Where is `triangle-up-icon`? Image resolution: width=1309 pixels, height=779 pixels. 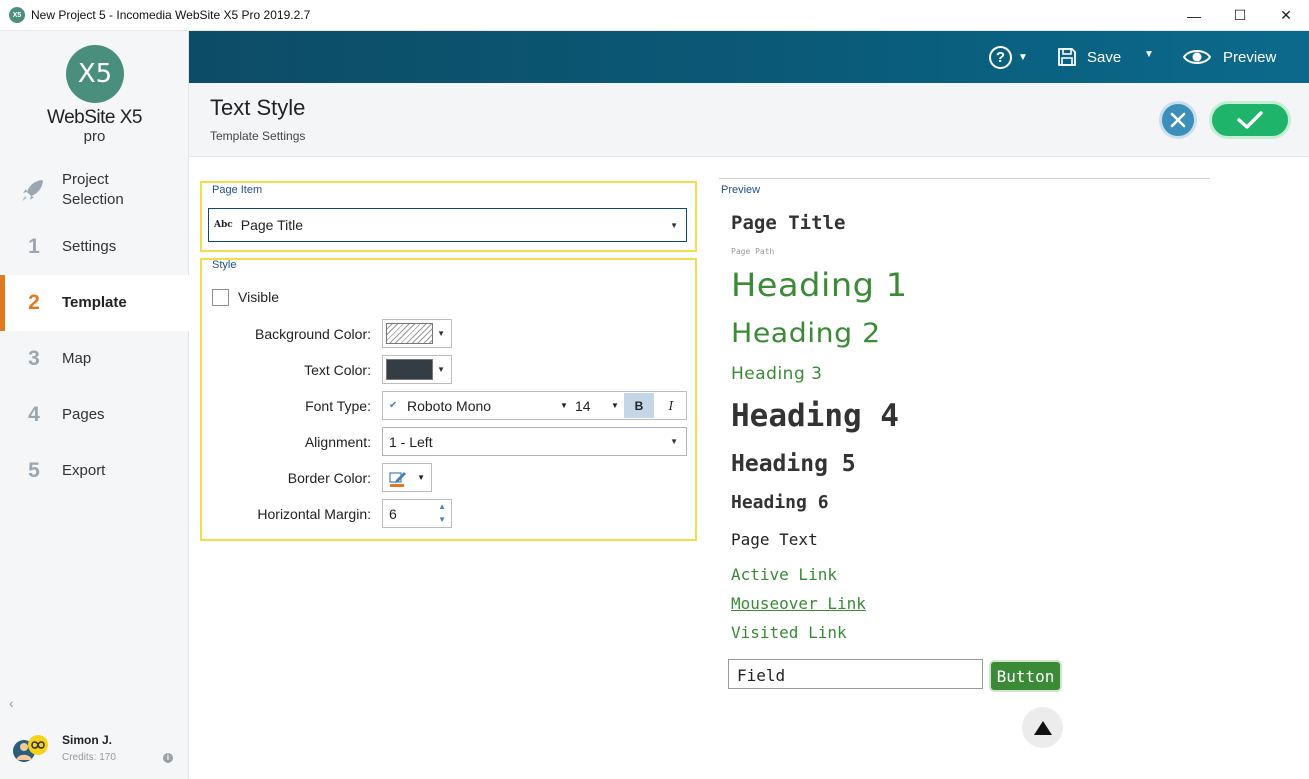
triangle-up-icon is located at coordinates (1042, 727).